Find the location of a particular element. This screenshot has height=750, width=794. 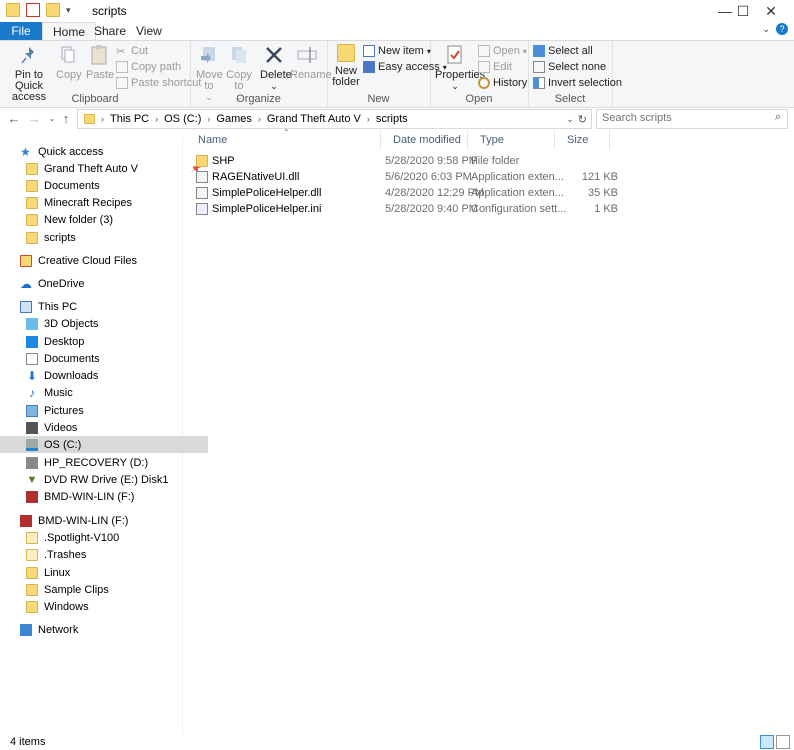

nav-item-trashes: .Trashes is located at coordinates (104, 554).